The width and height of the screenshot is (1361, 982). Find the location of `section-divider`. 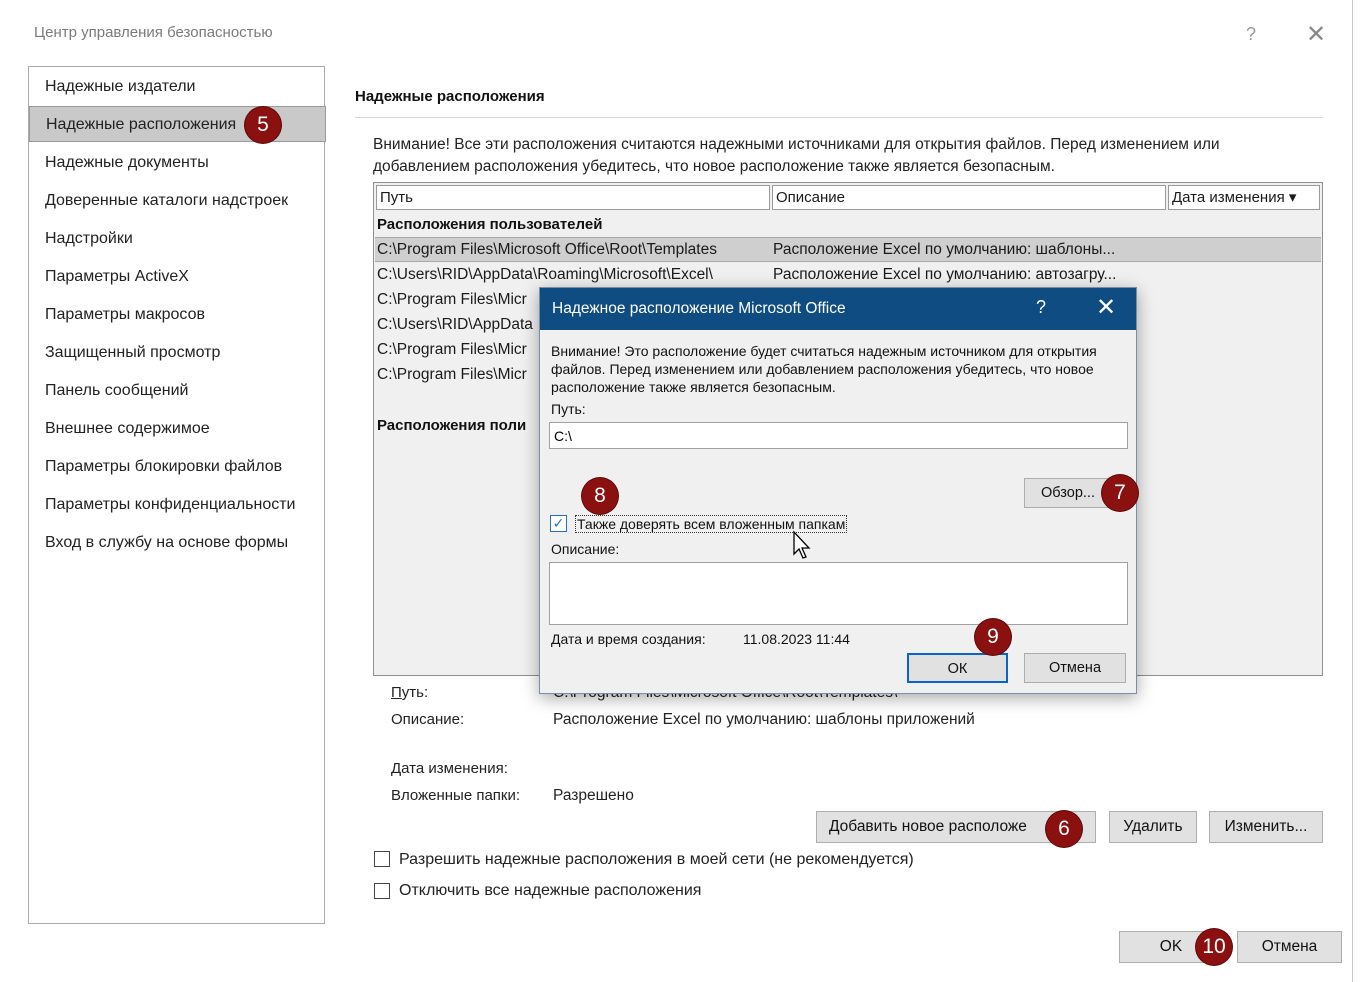

section-divider is located at coordinates (839, 117).